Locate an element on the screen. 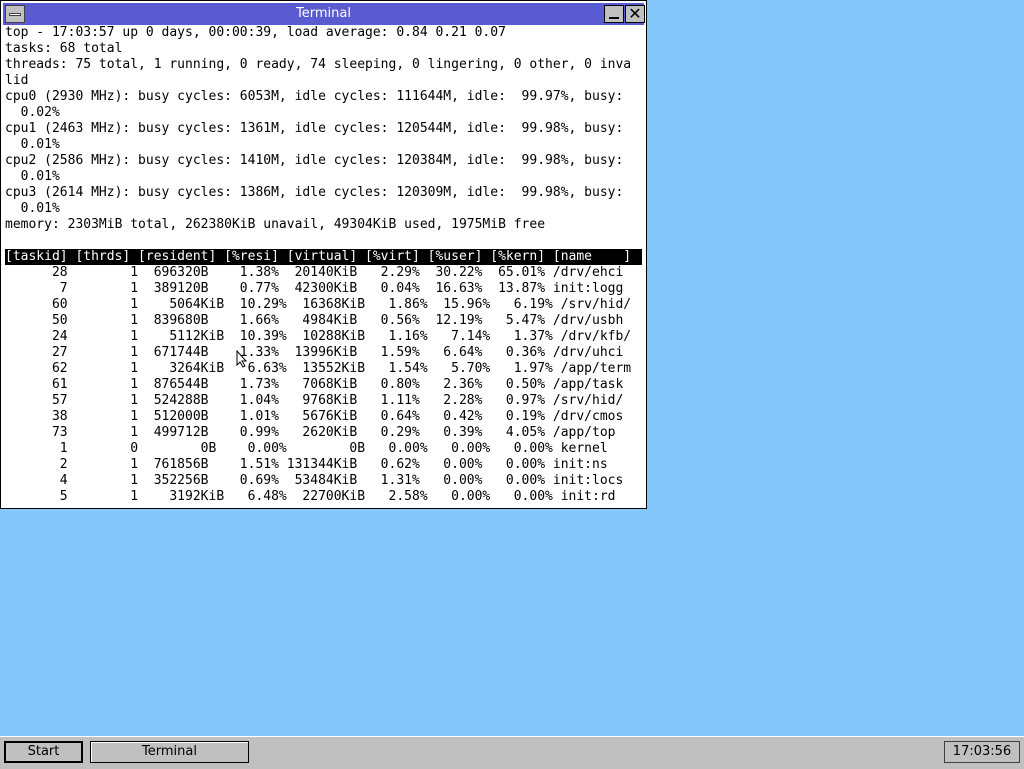  start-button: Start is located at coordinates (43, 752).